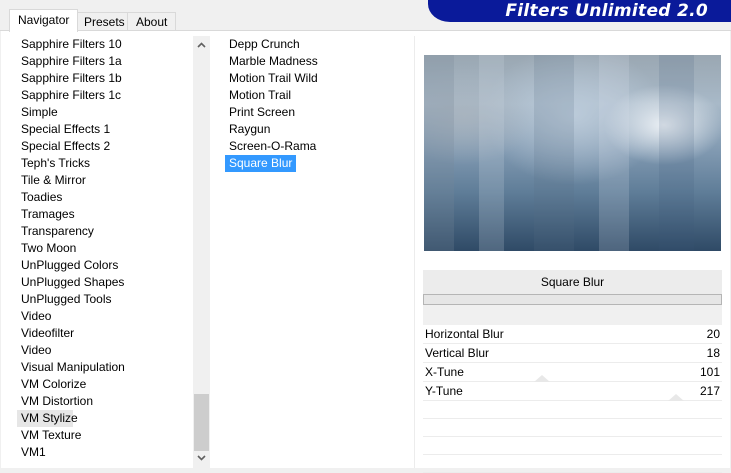  I want to click on chevron-up-icon, so click(201, 45).